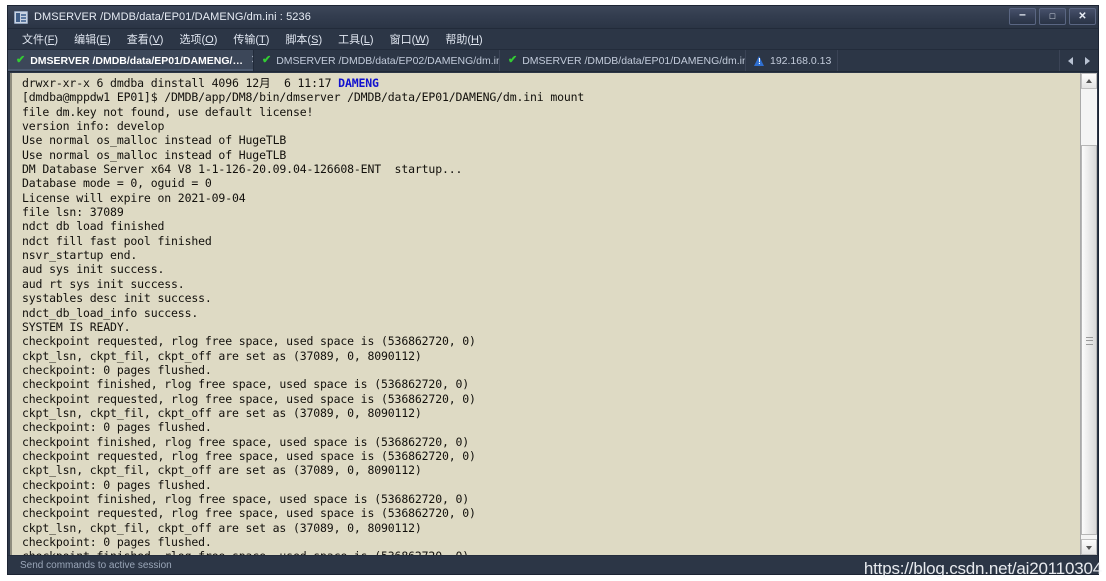  I want to click on menu-item-mnemonic: T, so click(262, 40).